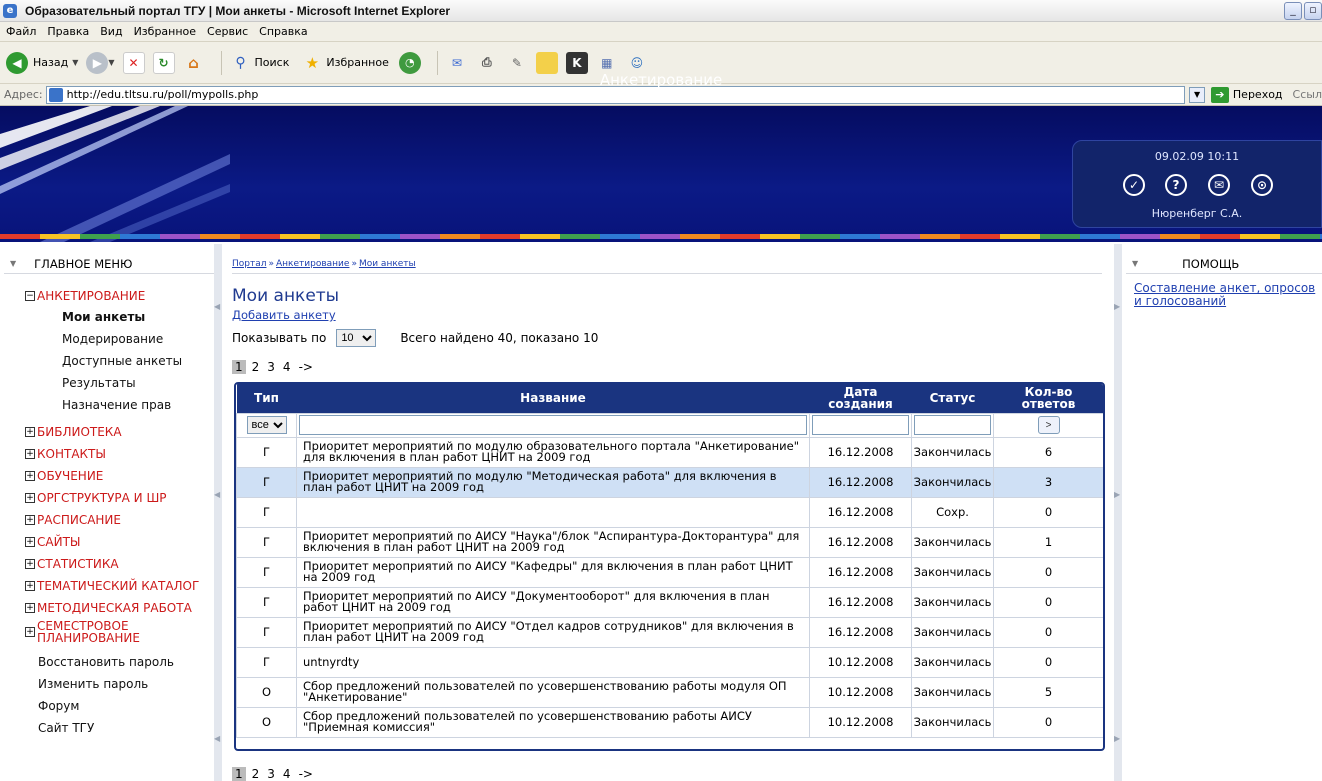 The width and height of the screenshot is (1322, 781). I want to click on menu-section-methodical: + МЕТОДИЧЕСКАЯ РАБОТА, so click(108, 608).